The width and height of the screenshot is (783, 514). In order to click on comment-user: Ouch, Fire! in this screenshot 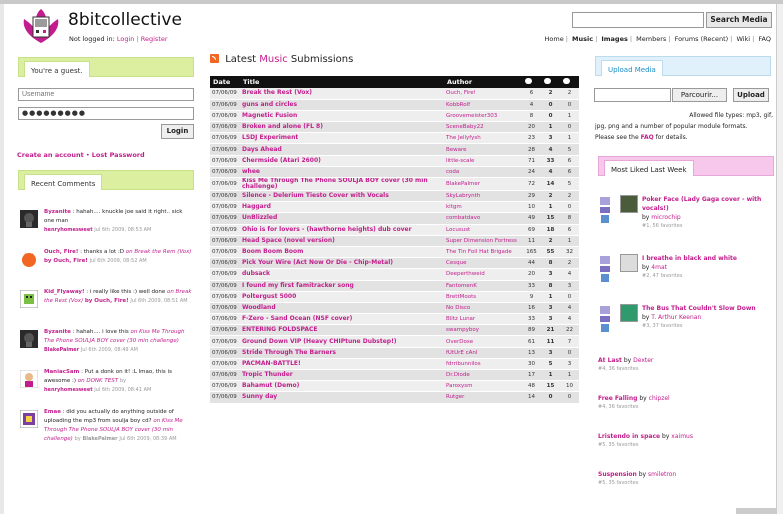, I will do `click(61, 252)`.